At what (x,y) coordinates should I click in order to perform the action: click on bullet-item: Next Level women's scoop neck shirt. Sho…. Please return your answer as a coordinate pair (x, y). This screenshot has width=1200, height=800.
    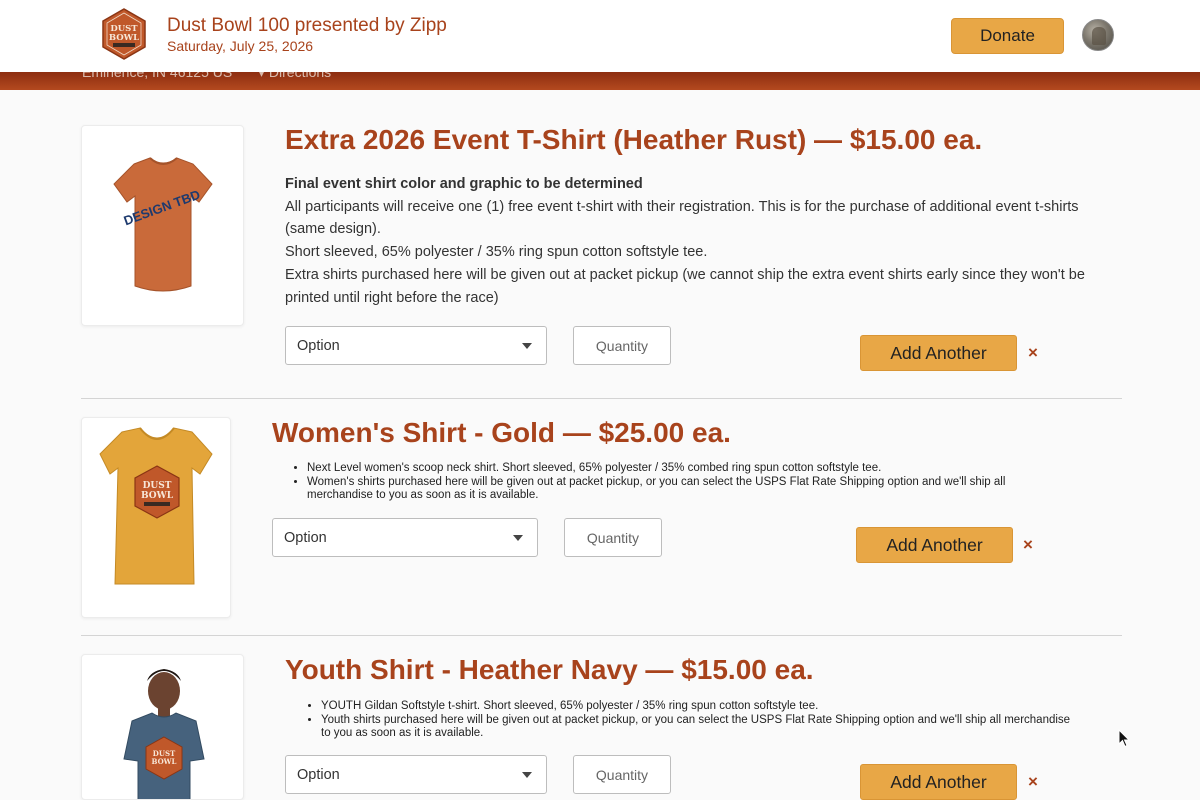
    Looking at the image, I should click on (689, 469).